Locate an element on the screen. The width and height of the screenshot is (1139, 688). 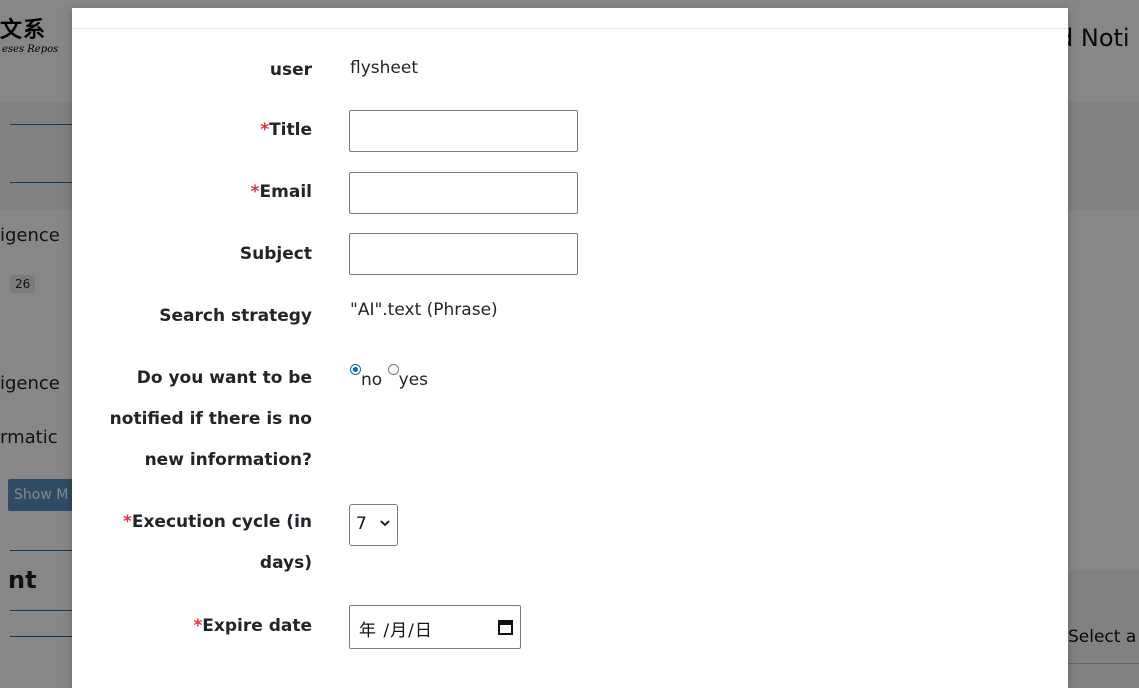
subject-label: Subject is located at coordinates (275, 254).